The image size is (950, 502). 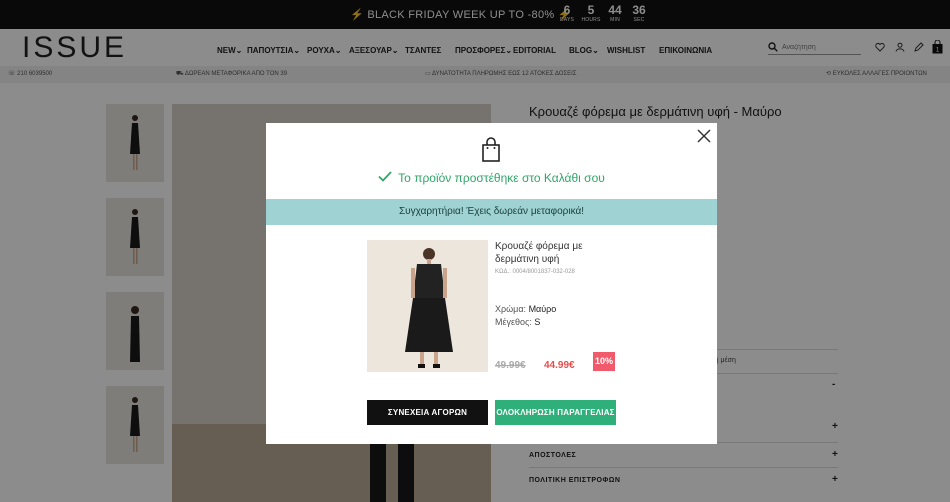 I want to click on cart-product-image, so click(x=427, y=306).